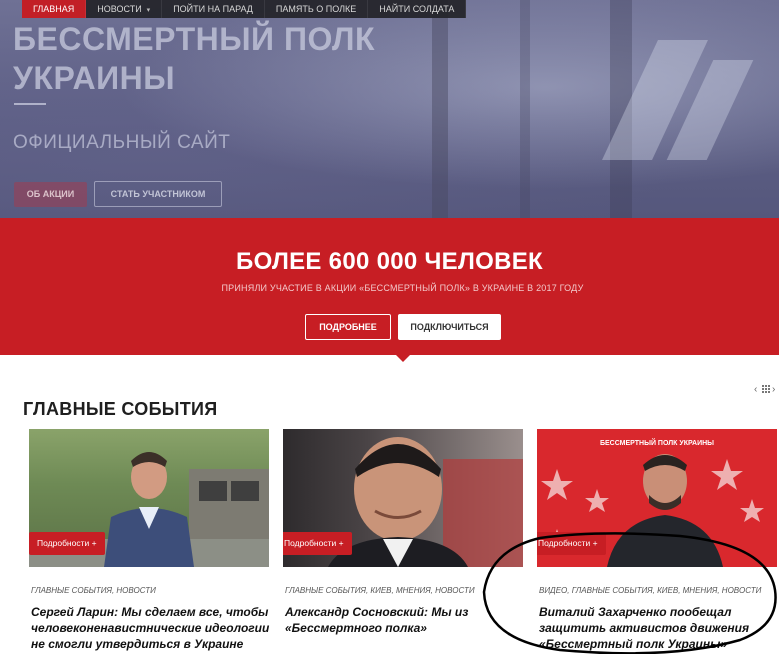  Describe the element at coordinates (158, 194) in the screenshot. I see `become-participant-button: СТАТЬ УЧАСТНИКОМ` at that location.